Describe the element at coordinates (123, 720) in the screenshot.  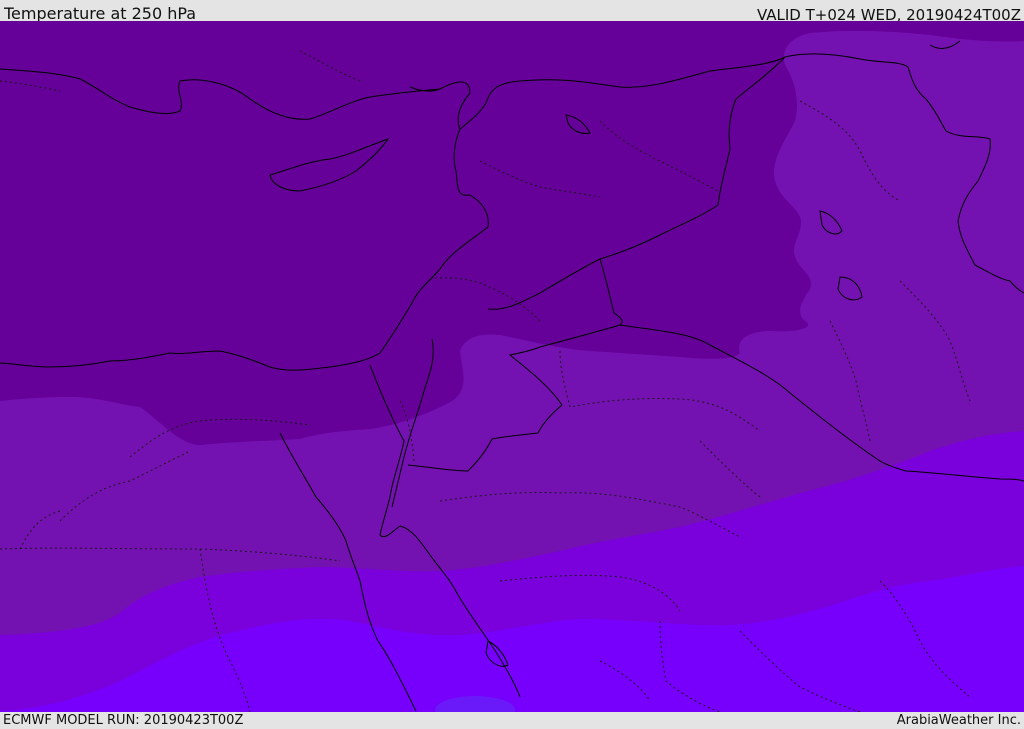
I see `model-run-label: ECMWF MODEL RUN: 20190423T00Z` at that location.